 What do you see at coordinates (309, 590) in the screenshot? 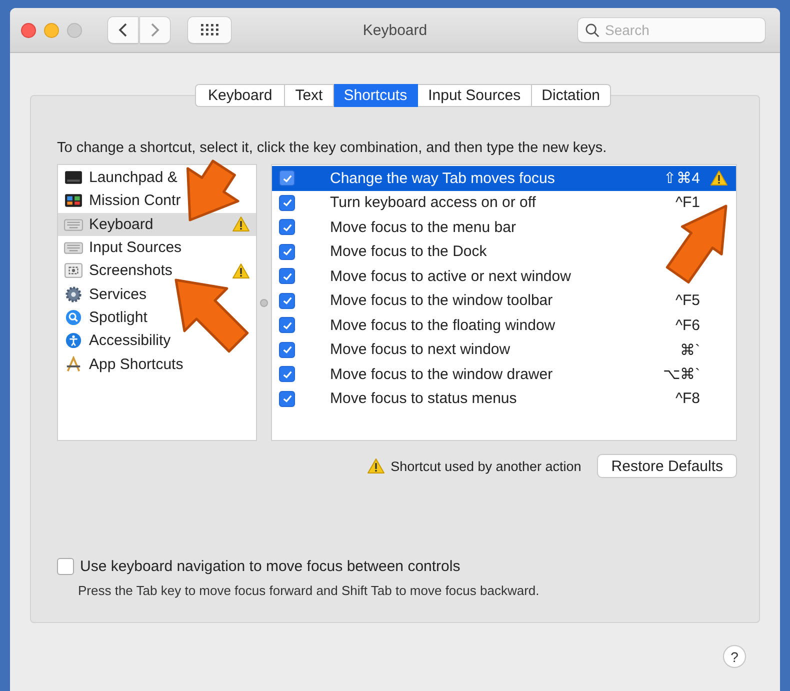
I see `hint-text: Press the Tab key to move focus forward and Shift Tab to move focus backward.` at bounding box center [309, 590].